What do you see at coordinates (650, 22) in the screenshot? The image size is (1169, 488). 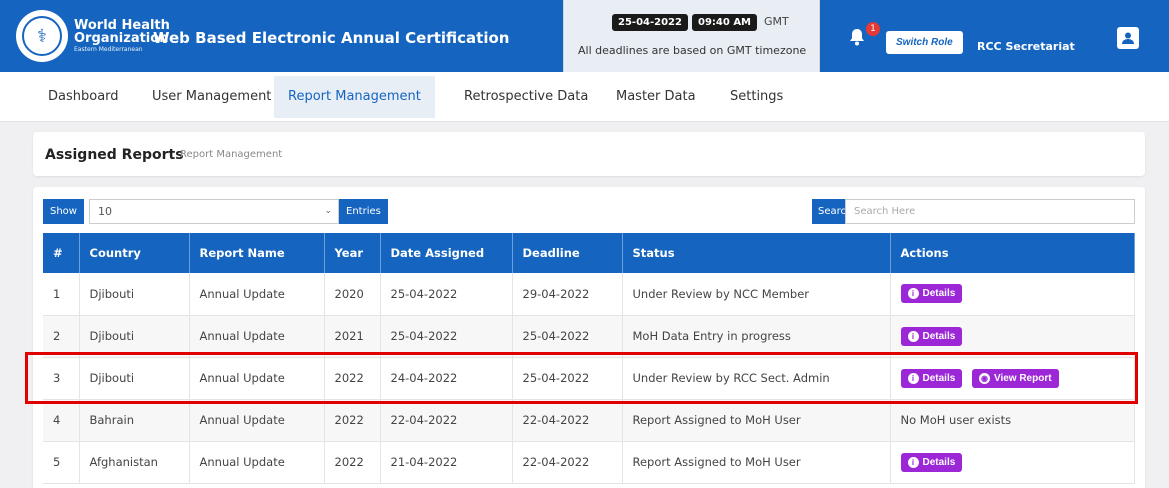 I see `current-date: 25-04-2022` at bounding box center [650, 22].